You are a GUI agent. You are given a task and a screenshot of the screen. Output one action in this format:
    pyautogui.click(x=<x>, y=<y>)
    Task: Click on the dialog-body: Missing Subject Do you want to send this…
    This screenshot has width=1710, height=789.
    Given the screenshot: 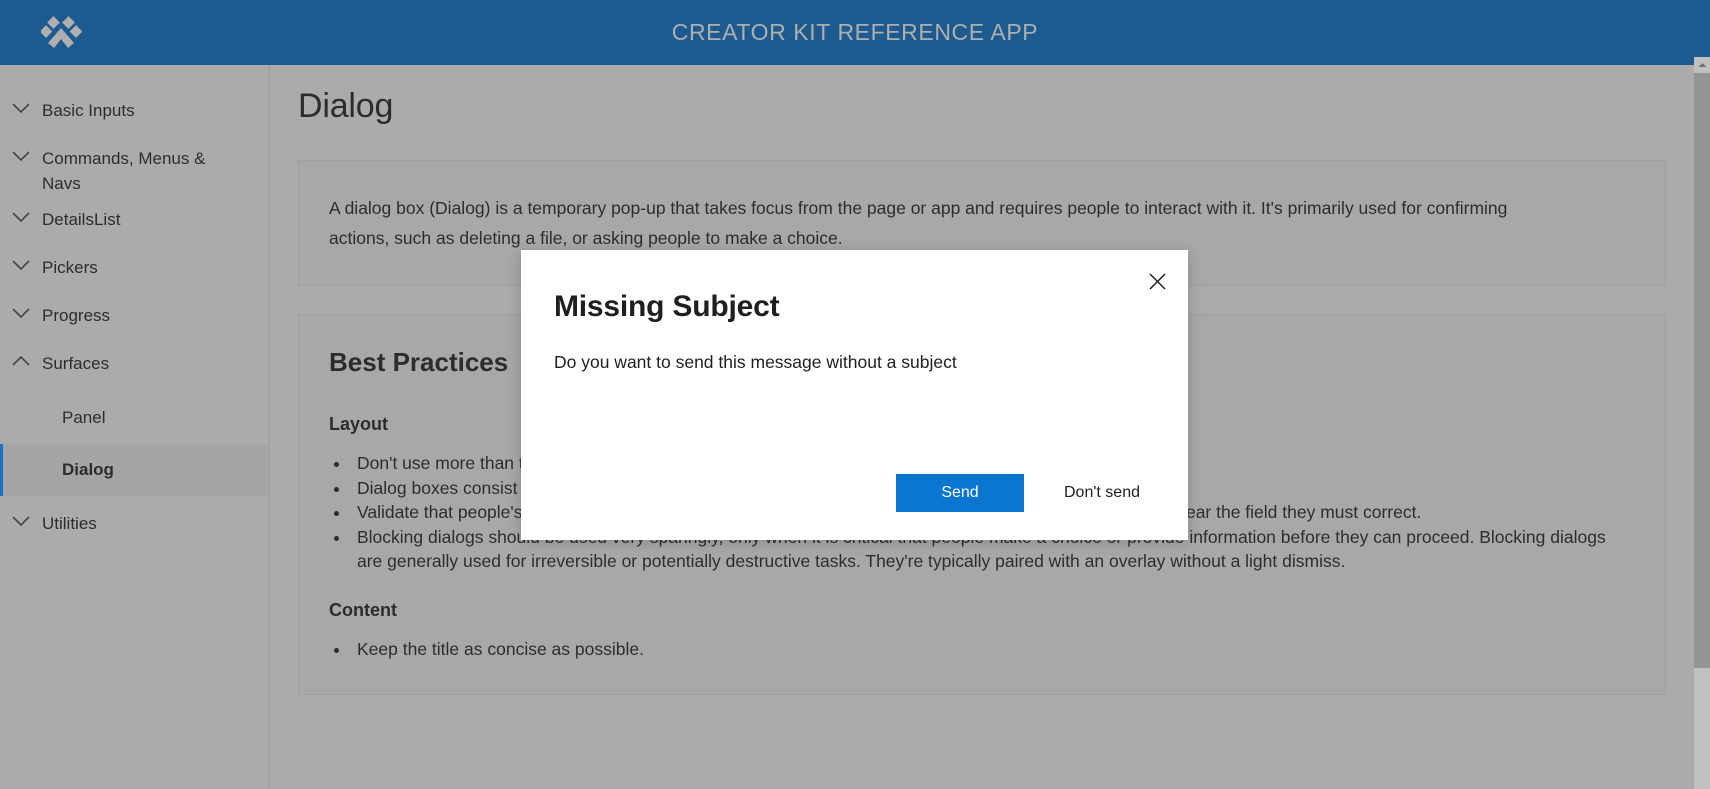 What is the action you would take?
    pyautogui.click(x=854, y=312)
    